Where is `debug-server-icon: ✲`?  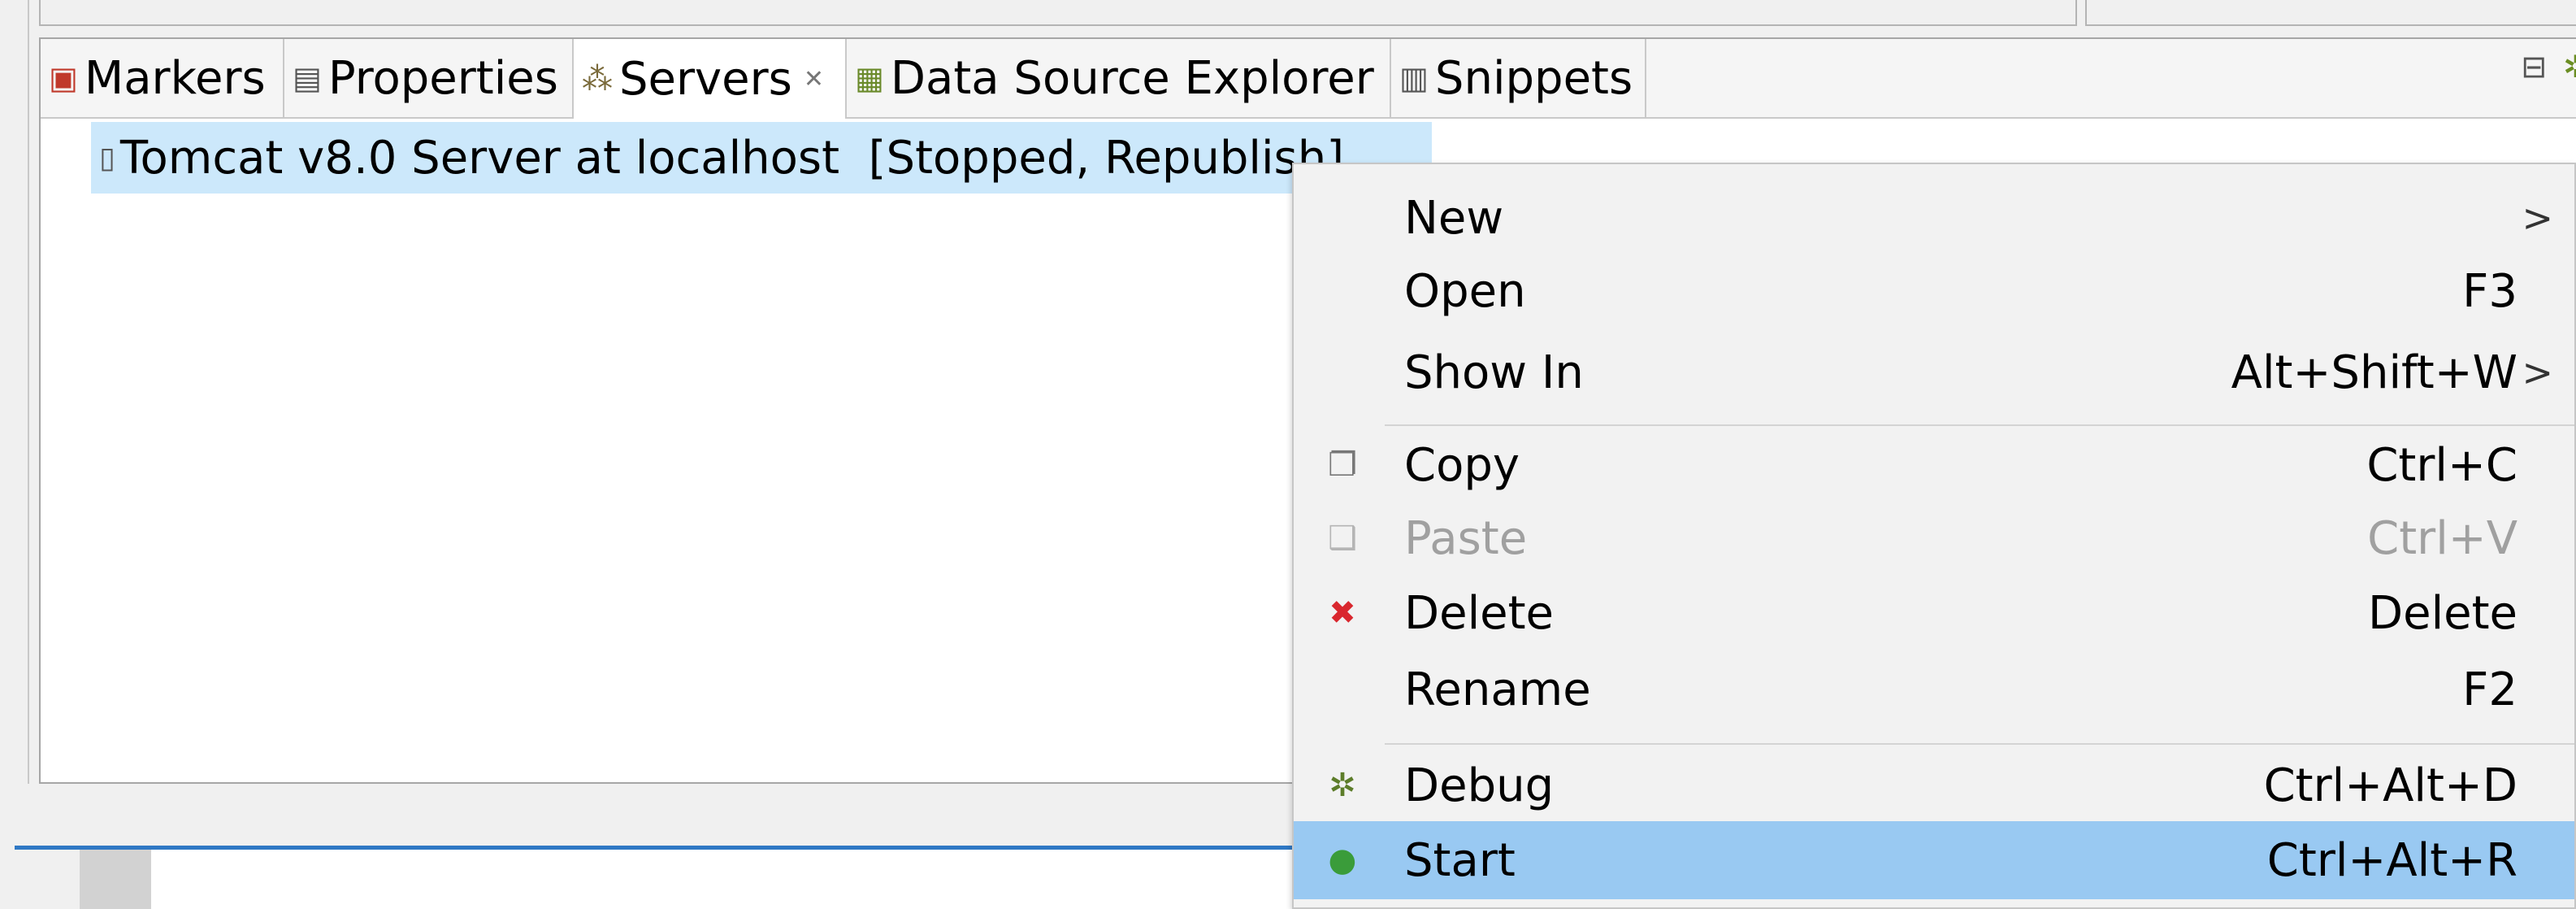 debug-server-icon: ✲ is located at coordinates (2569, 67).